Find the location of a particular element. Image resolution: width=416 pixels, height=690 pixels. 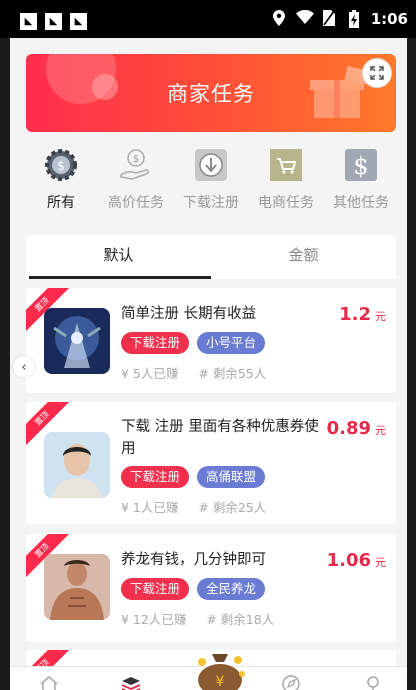

earned-count: ¥ 5人已赚 is located at coordinates (150, 373).